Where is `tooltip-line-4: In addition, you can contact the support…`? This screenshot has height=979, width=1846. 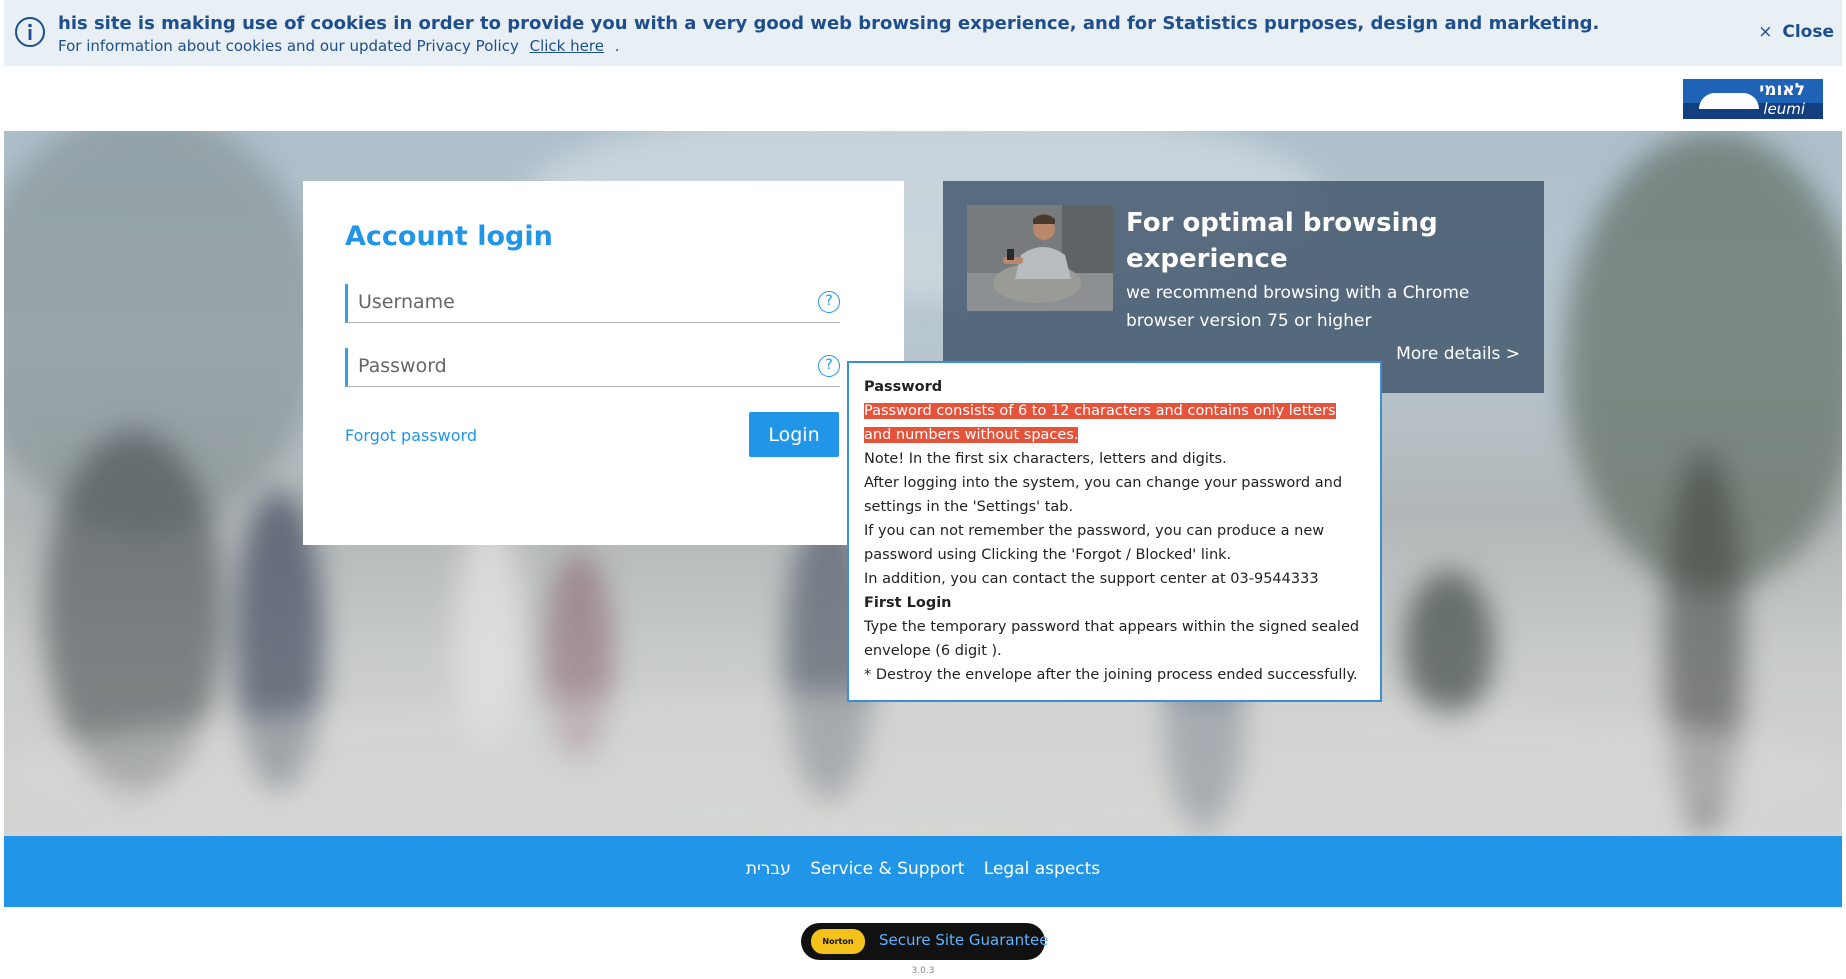
tooltip-line-4: In addition, you can contact the support… is located at coordinates (1091, 579).